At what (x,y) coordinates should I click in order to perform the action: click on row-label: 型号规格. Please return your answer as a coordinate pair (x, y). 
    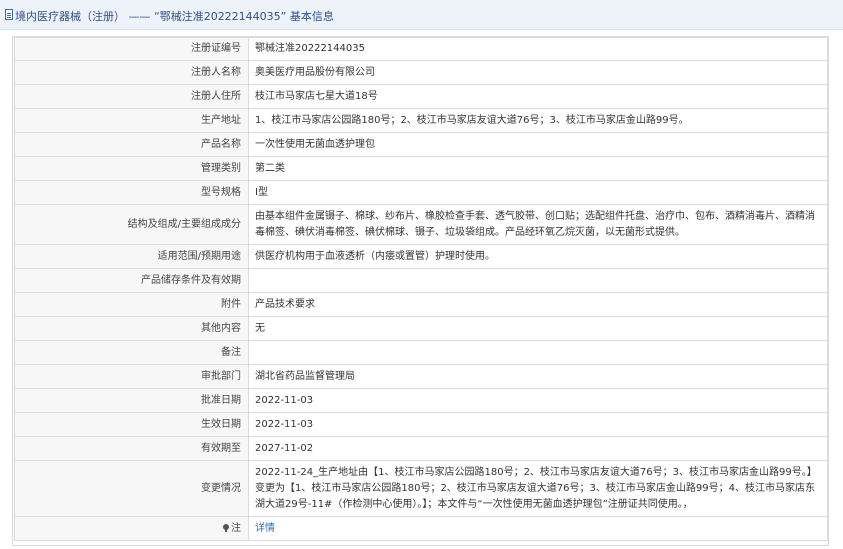
    Looking at the image, I should click on (131, 192).